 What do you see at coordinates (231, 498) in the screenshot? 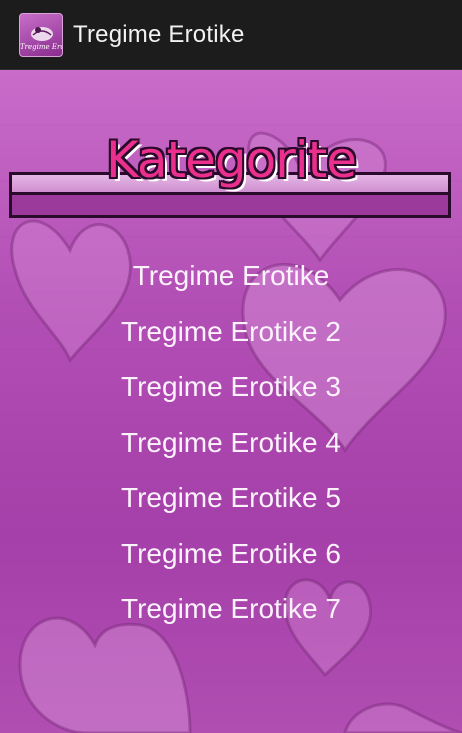
I see `category-item-5: Tregime Erotike 5` at bounding box center [231, 498].